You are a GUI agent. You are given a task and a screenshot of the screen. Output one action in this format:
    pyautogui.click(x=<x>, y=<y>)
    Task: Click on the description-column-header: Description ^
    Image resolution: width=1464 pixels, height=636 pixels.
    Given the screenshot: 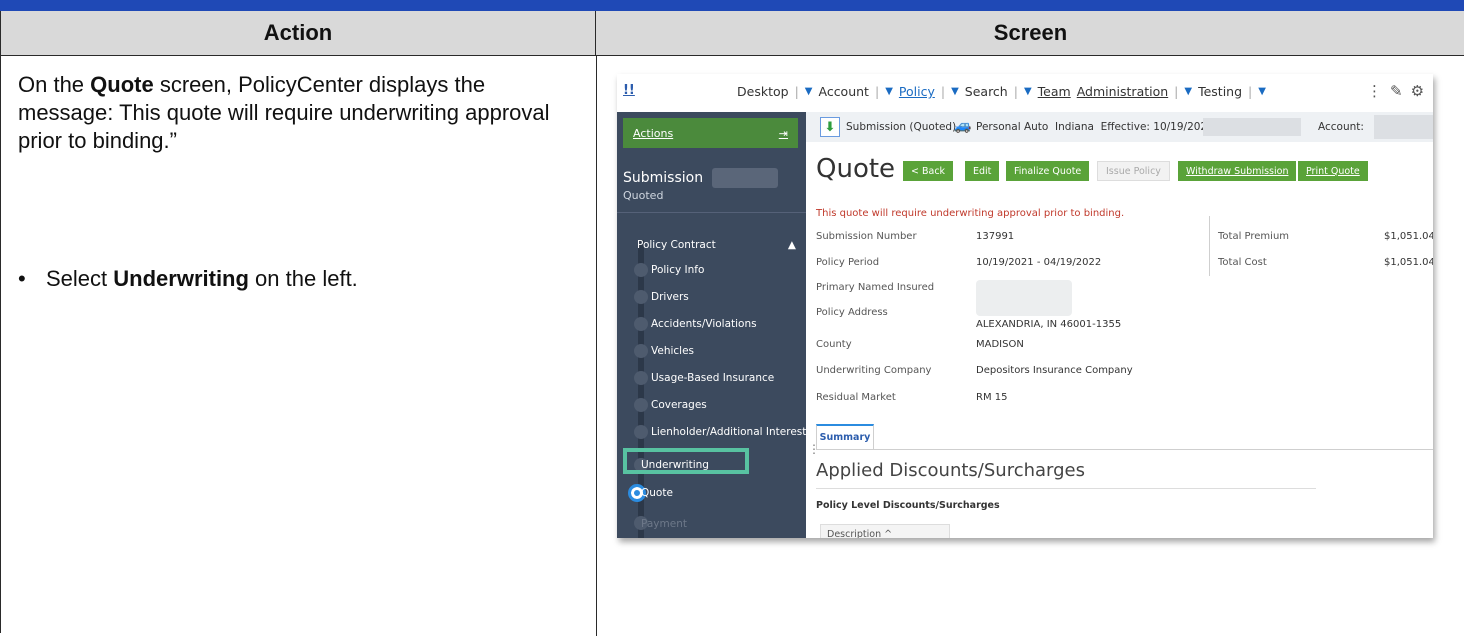 What is the action you would take?
    pyautogui.click(x=885, y=531)
    